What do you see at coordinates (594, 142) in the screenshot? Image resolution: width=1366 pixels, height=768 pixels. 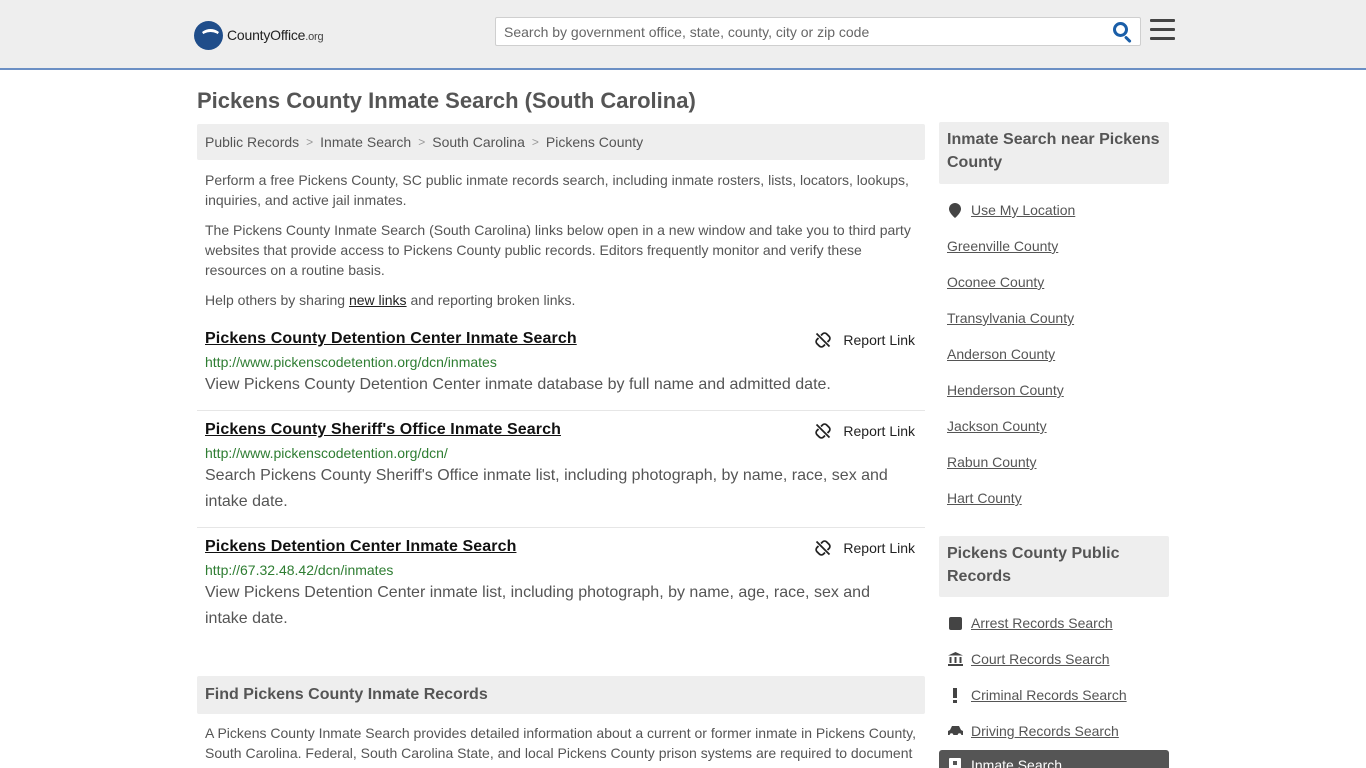 I see `breadcrumb-county: Pickens County` at bounding box center [594, 142].